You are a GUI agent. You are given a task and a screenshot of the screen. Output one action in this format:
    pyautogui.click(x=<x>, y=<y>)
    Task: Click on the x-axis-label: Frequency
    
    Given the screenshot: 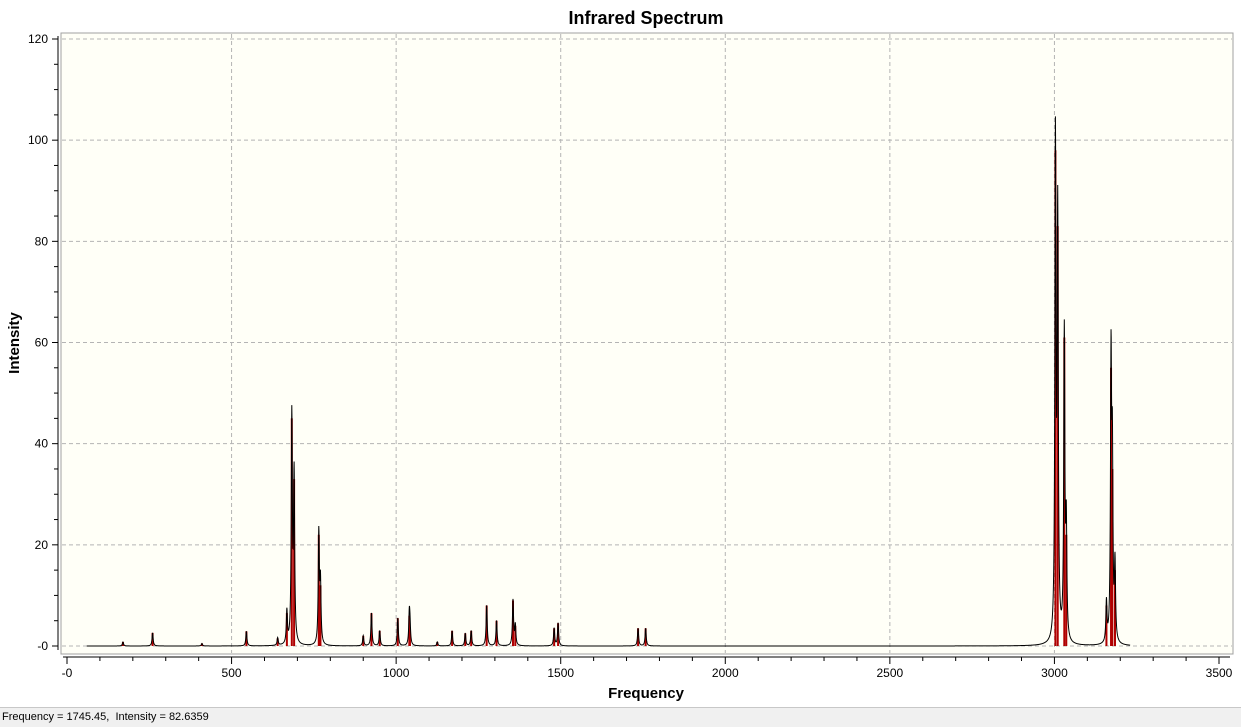 What is the action you would take?
    pyautogui.click(x=646, y=693)
    